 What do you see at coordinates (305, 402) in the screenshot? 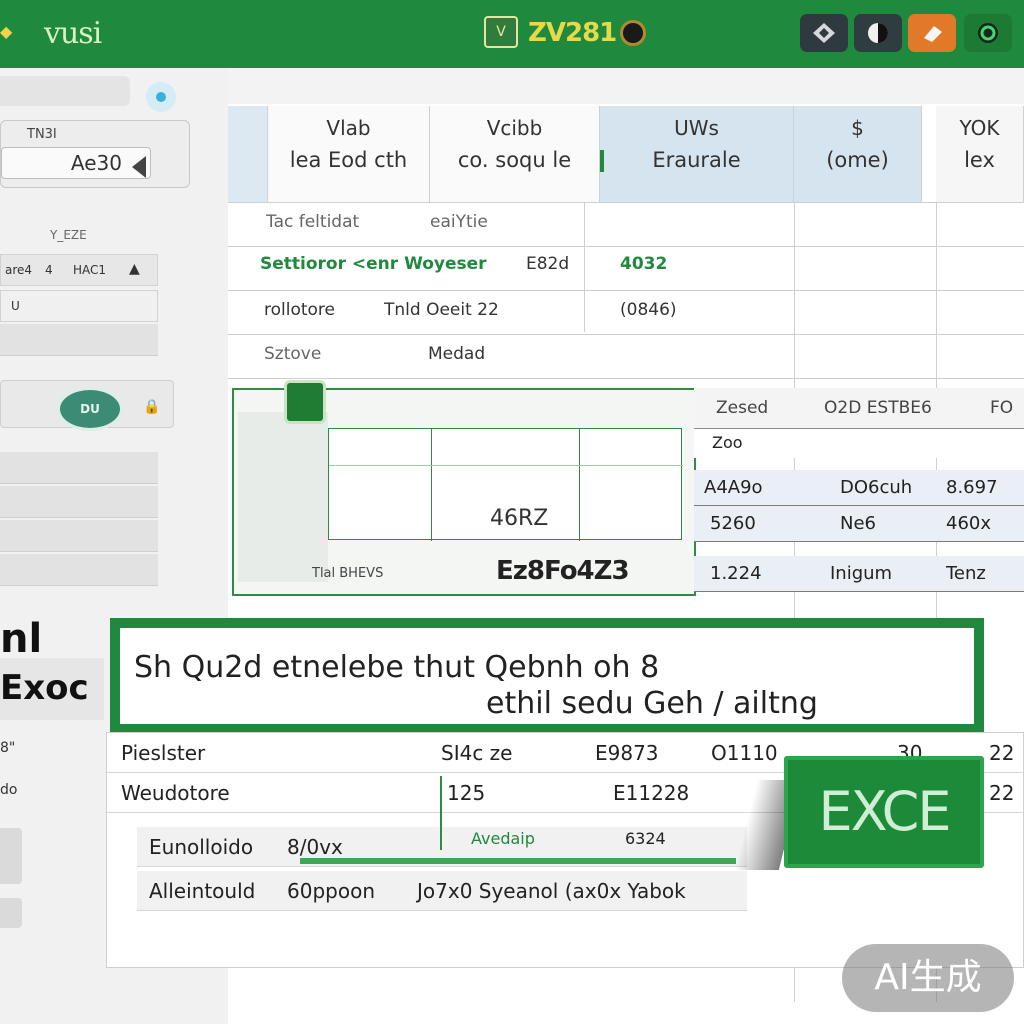
I see `panel-tag-icon` at bounding box center [305, 402].